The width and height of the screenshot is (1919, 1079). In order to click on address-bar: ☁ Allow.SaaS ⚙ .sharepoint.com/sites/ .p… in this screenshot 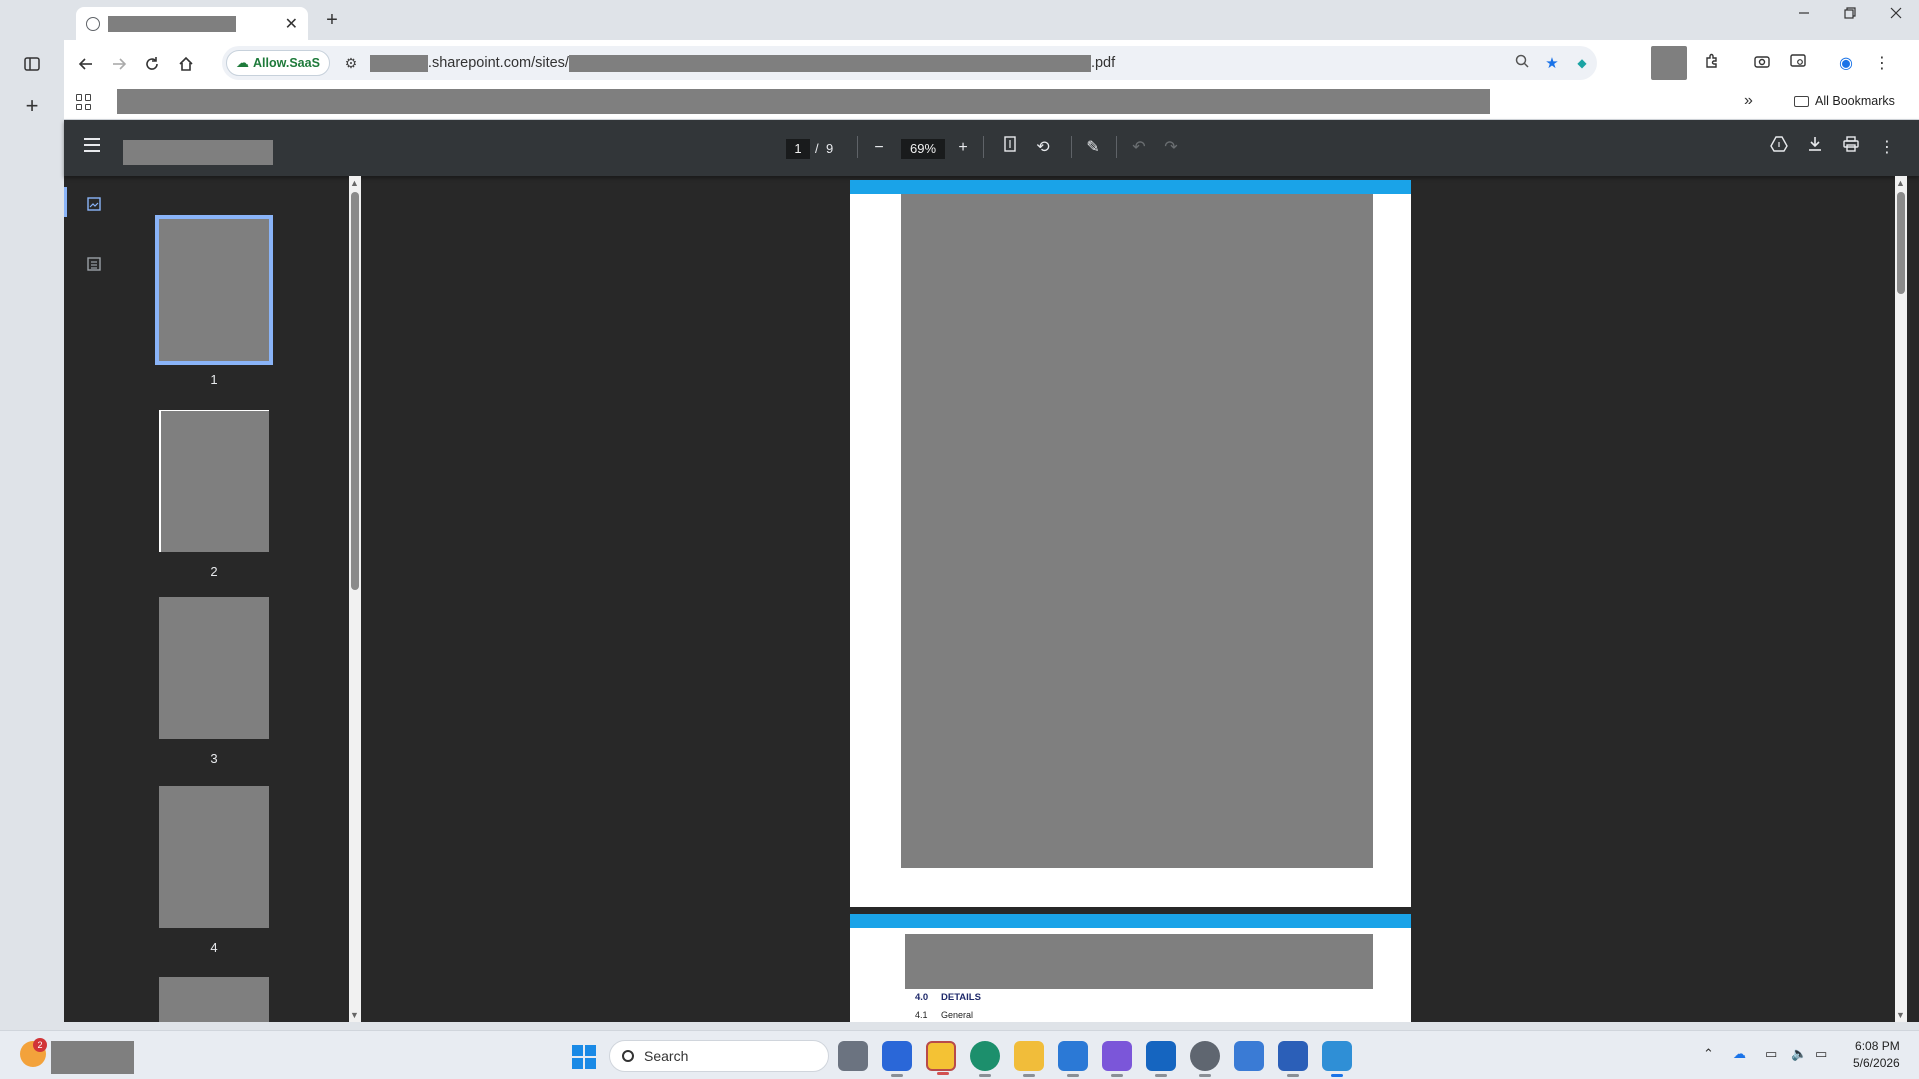, I will do `click(909, 63)`.